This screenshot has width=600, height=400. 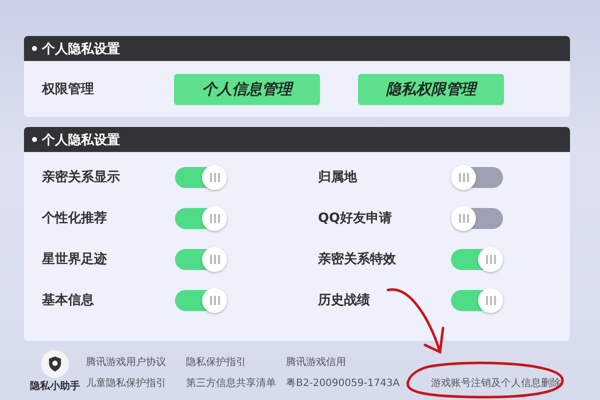 I want to click on footer-link: 隐私保护指引, so click(x=236, y=363).